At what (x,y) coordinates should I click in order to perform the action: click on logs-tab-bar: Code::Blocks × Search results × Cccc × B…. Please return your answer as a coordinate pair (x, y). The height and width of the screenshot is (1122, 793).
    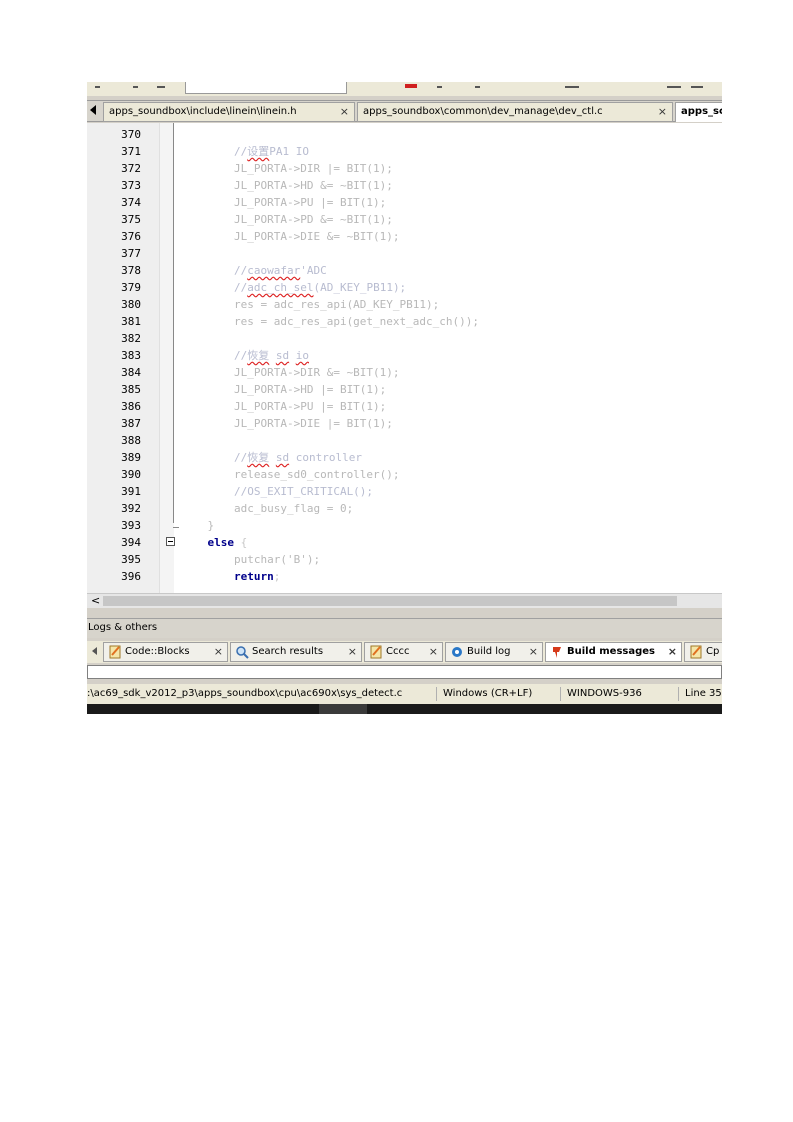
    Looking at the image, I should click on (404, 652).